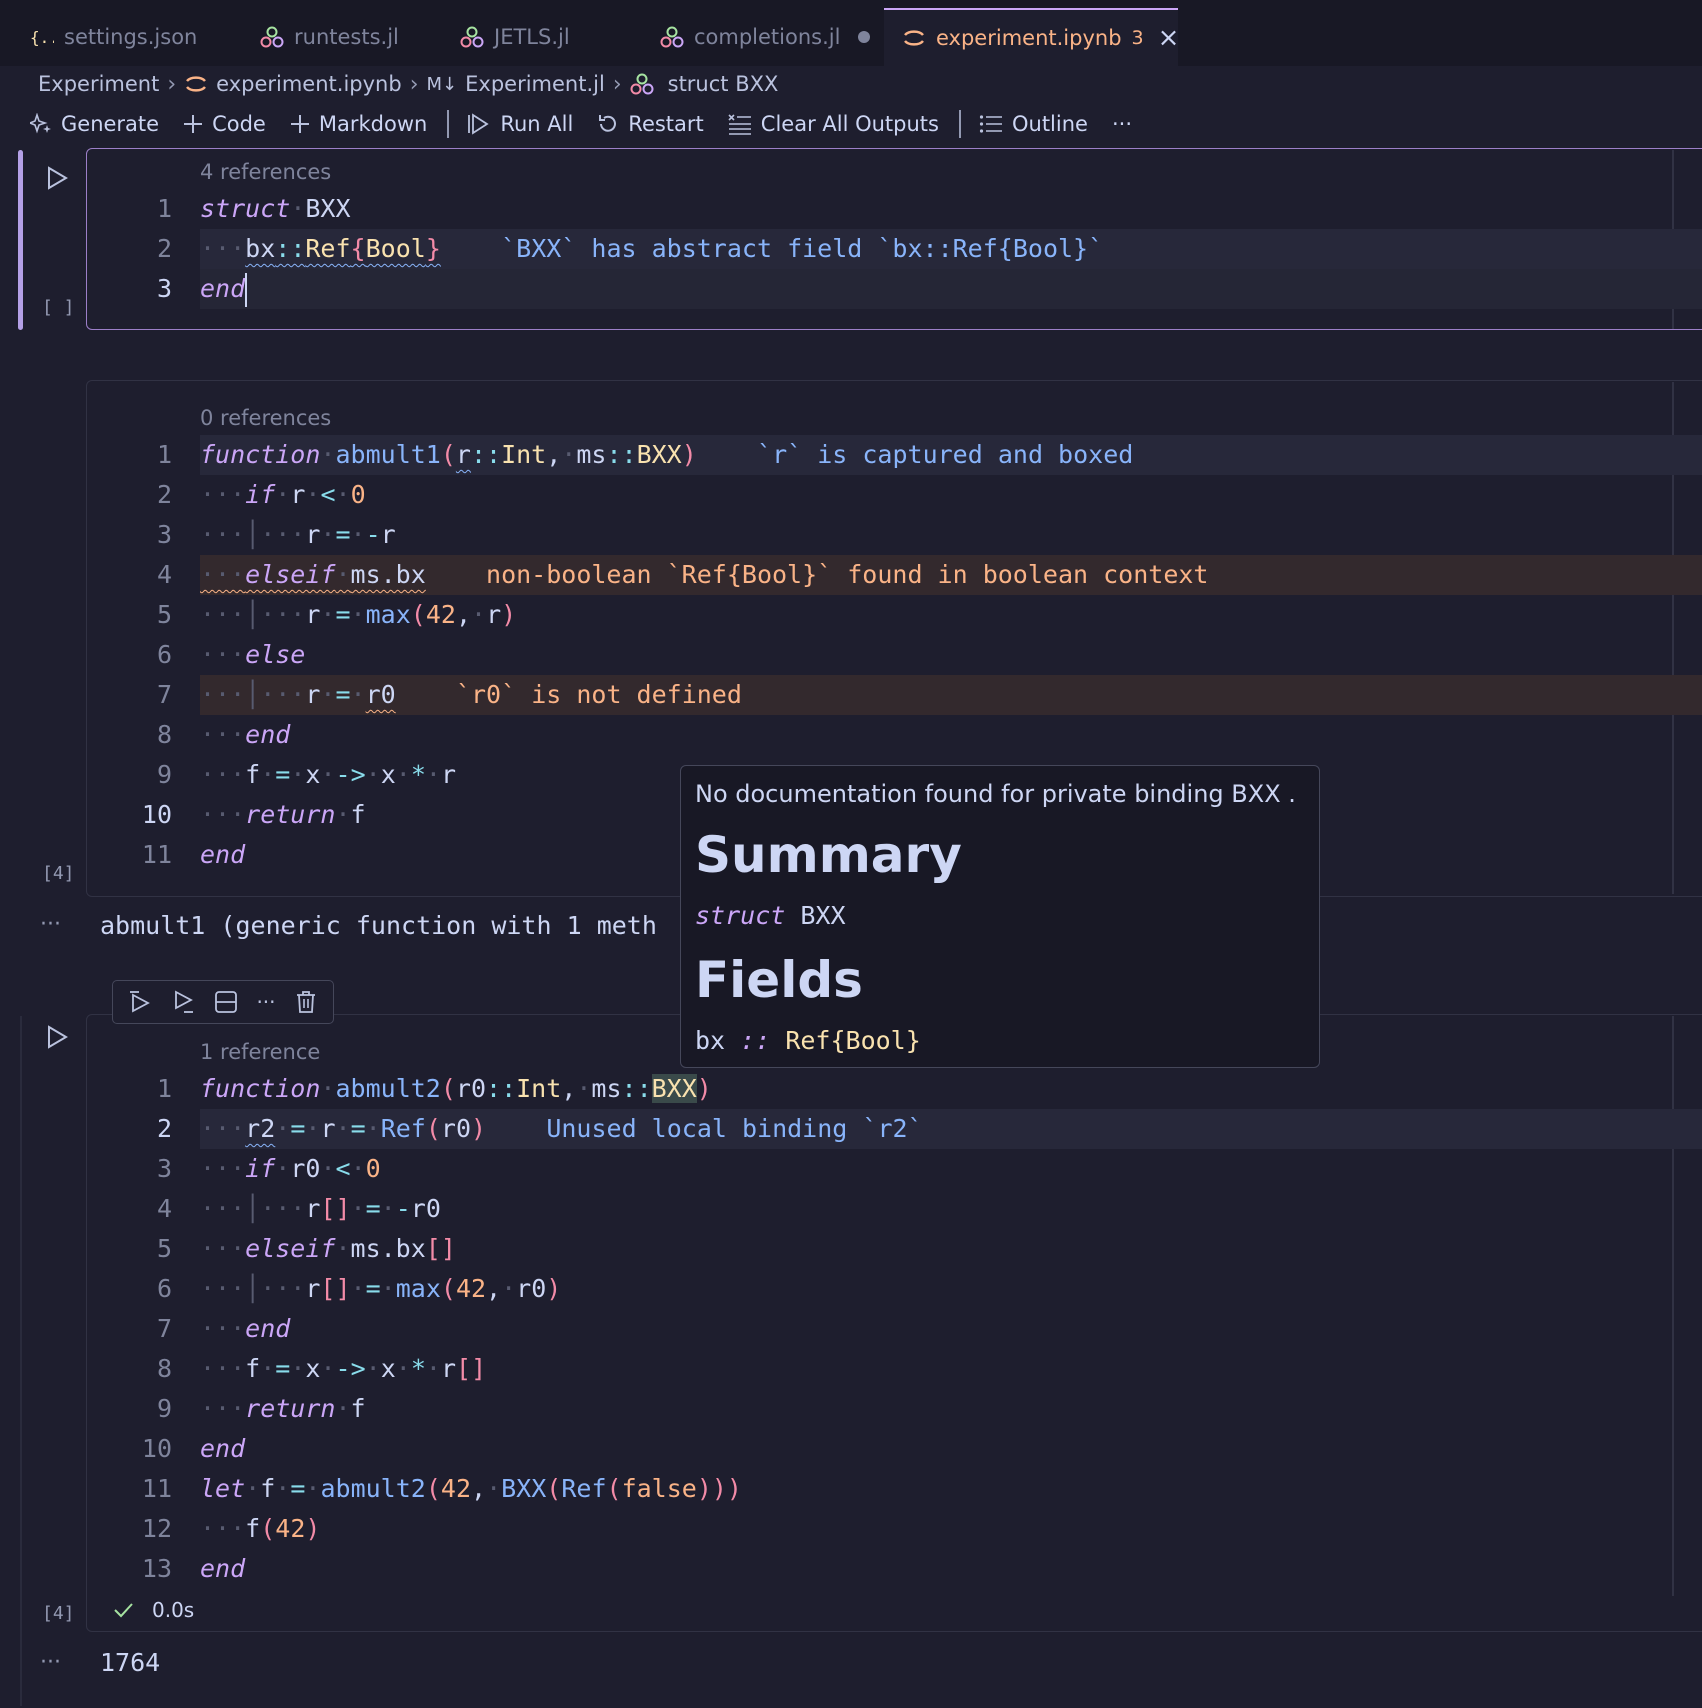 This screenshot has height=1708, width=1702. What do you see at coordinates (358, 124) in the screenshot?
I see `add-markdown-cell-button: Markdown` at bounding box center [358, 124].